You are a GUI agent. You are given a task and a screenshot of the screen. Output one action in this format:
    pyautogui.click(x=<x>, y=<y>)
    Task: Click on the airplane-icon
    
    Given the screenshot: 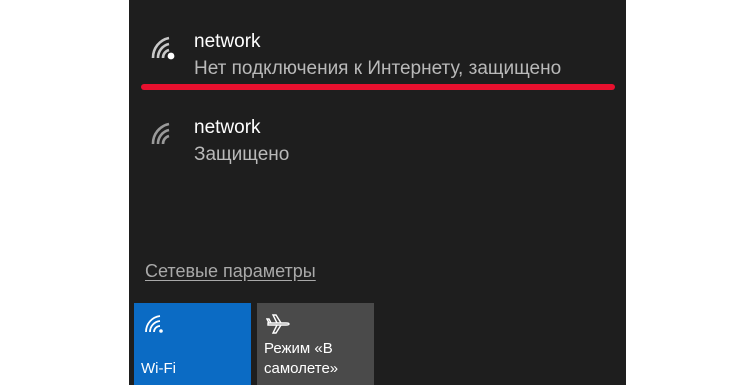 What is the action you would take?
    pyautogui.click(x=278, y=324)
    